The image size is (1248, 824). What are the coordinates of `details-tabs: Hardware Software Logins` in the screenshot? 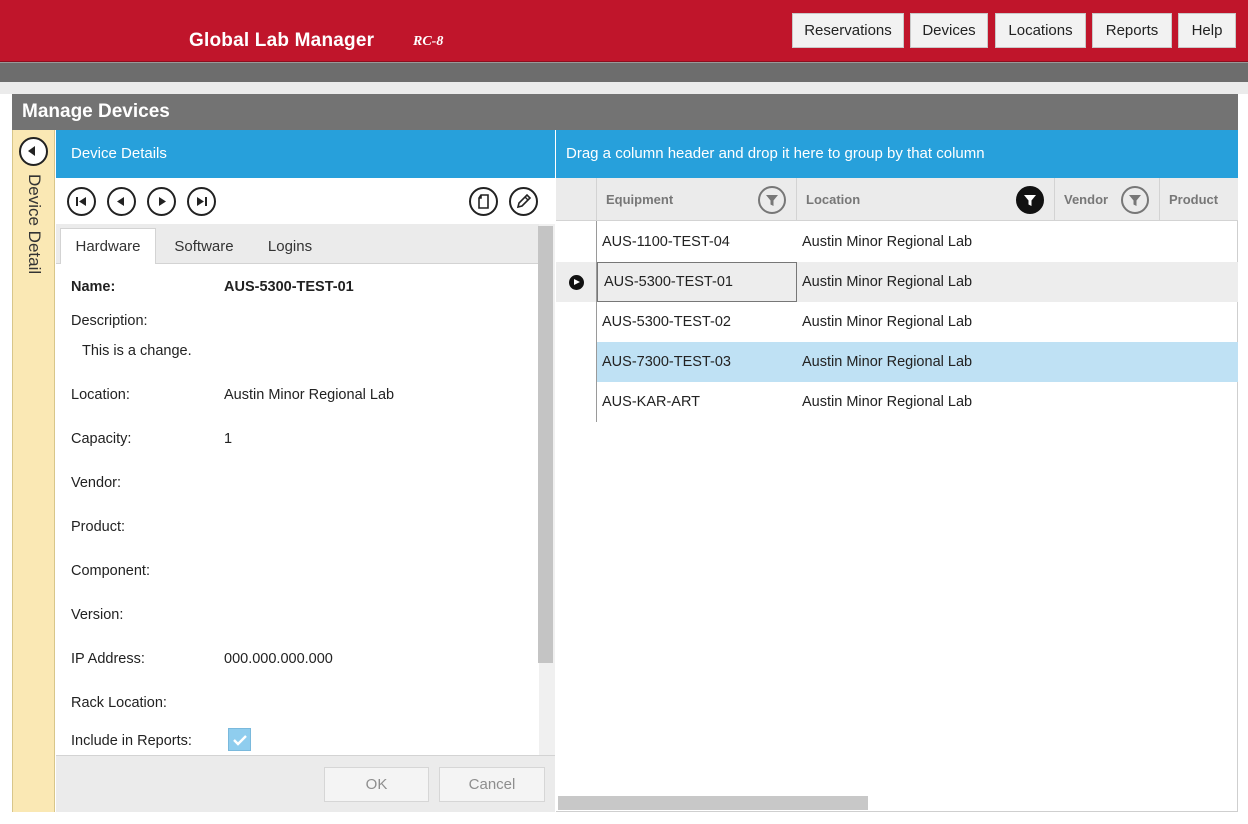 It's located at (297, 244).